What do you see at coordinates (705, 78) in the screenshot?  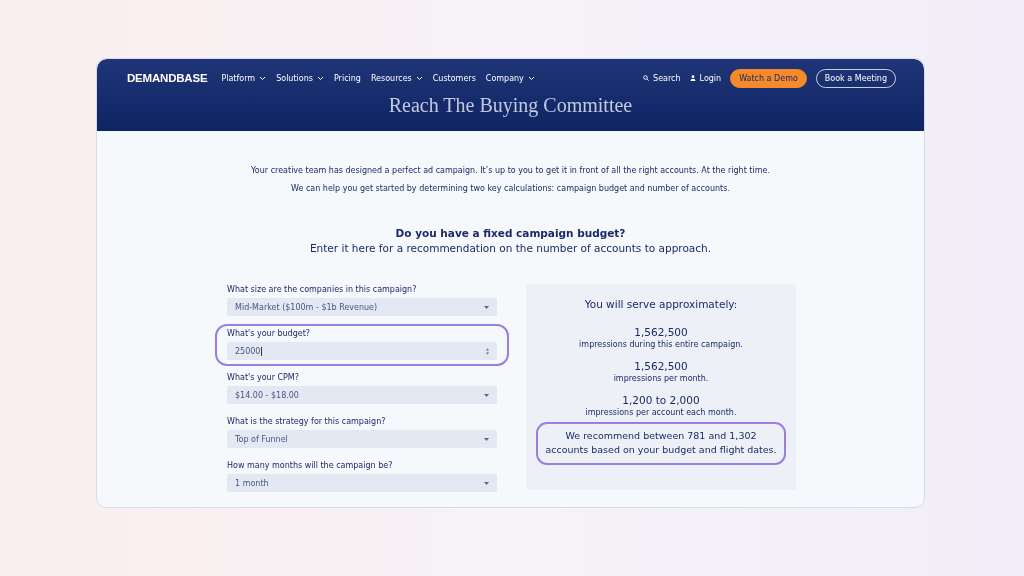 I see `login-link: Login` at bounding box center [705, 78].